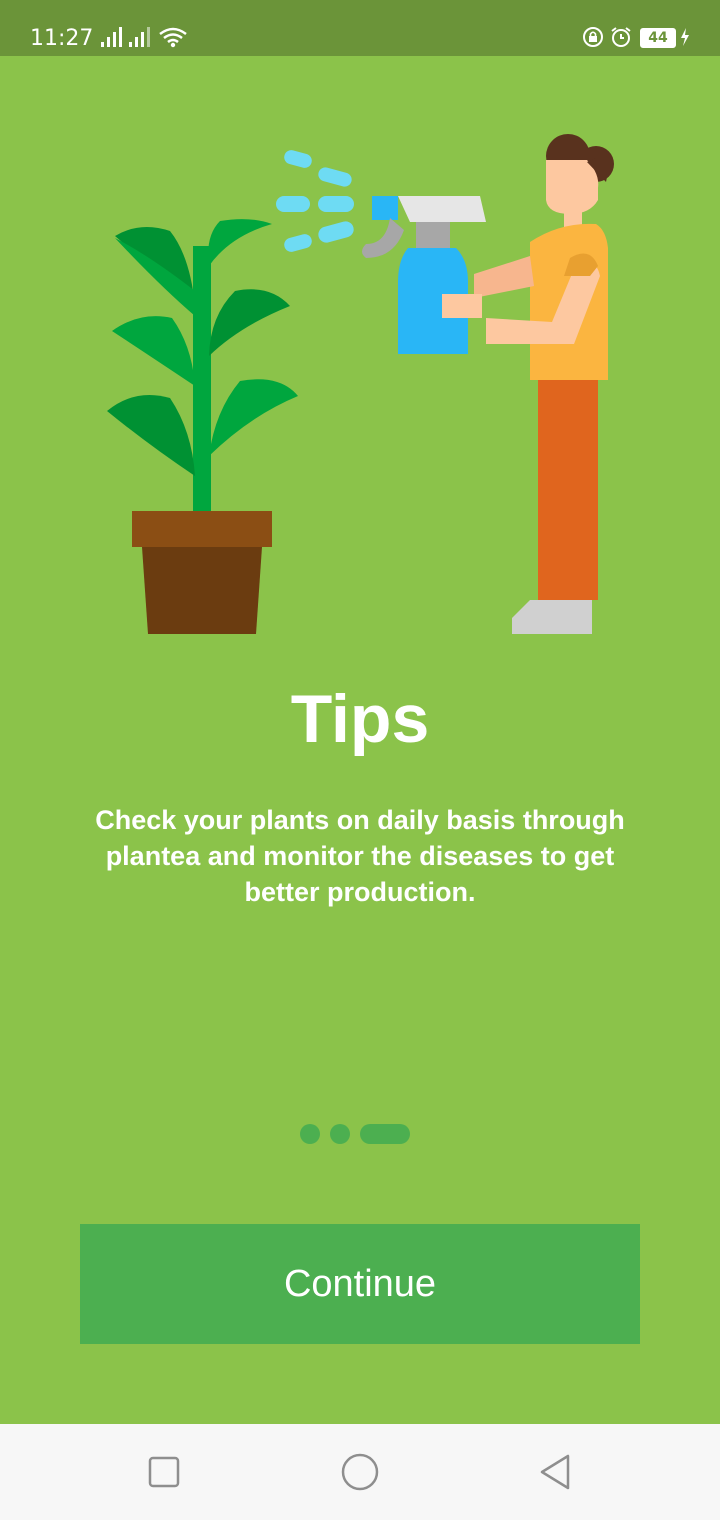 This screenshot has width=720, height=1520. Describe the element at coordinates (385, 1134) in the screenshot. I see `page-dot-active` at that location.